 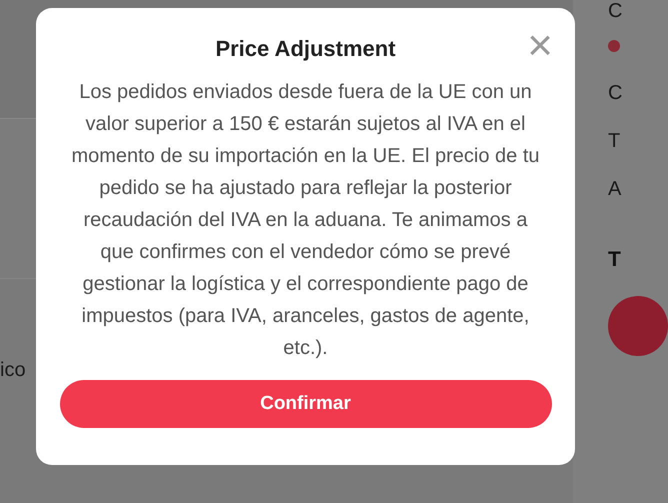 What do you see at coordinates (13, 370) in the screenshot?
I see `body-text: ico` at bounding box center [13, 370].